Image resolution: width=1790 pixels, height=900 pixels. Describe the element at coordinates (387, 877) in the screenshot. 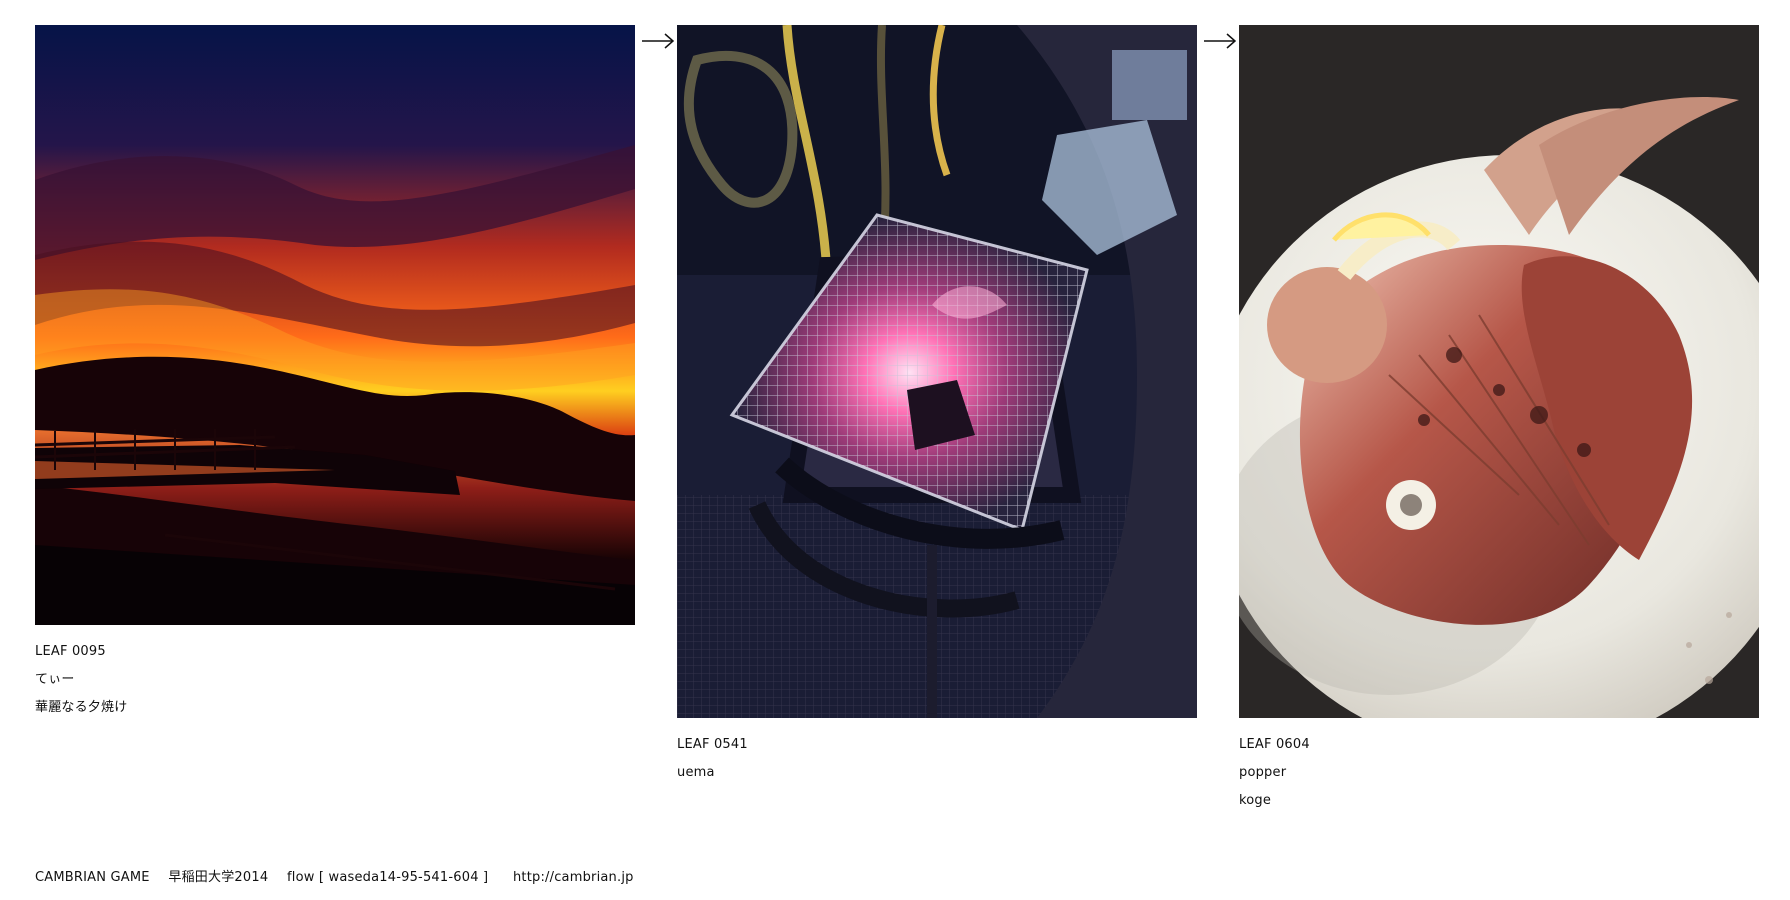

I see `footer-flow: flow [ waseda14-95-541-604 ]` at that location.